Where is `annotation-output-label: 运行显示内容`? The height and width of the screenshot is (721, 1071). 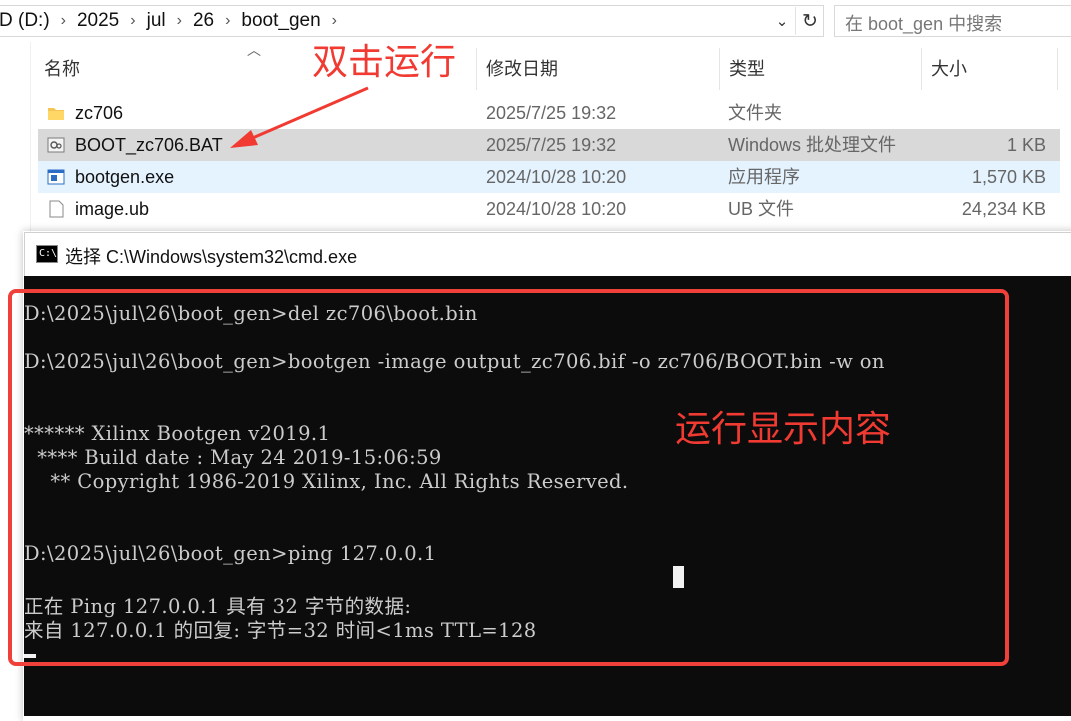
annotation-output-label: 运行显示内容 is located at coordinates (783, 429).